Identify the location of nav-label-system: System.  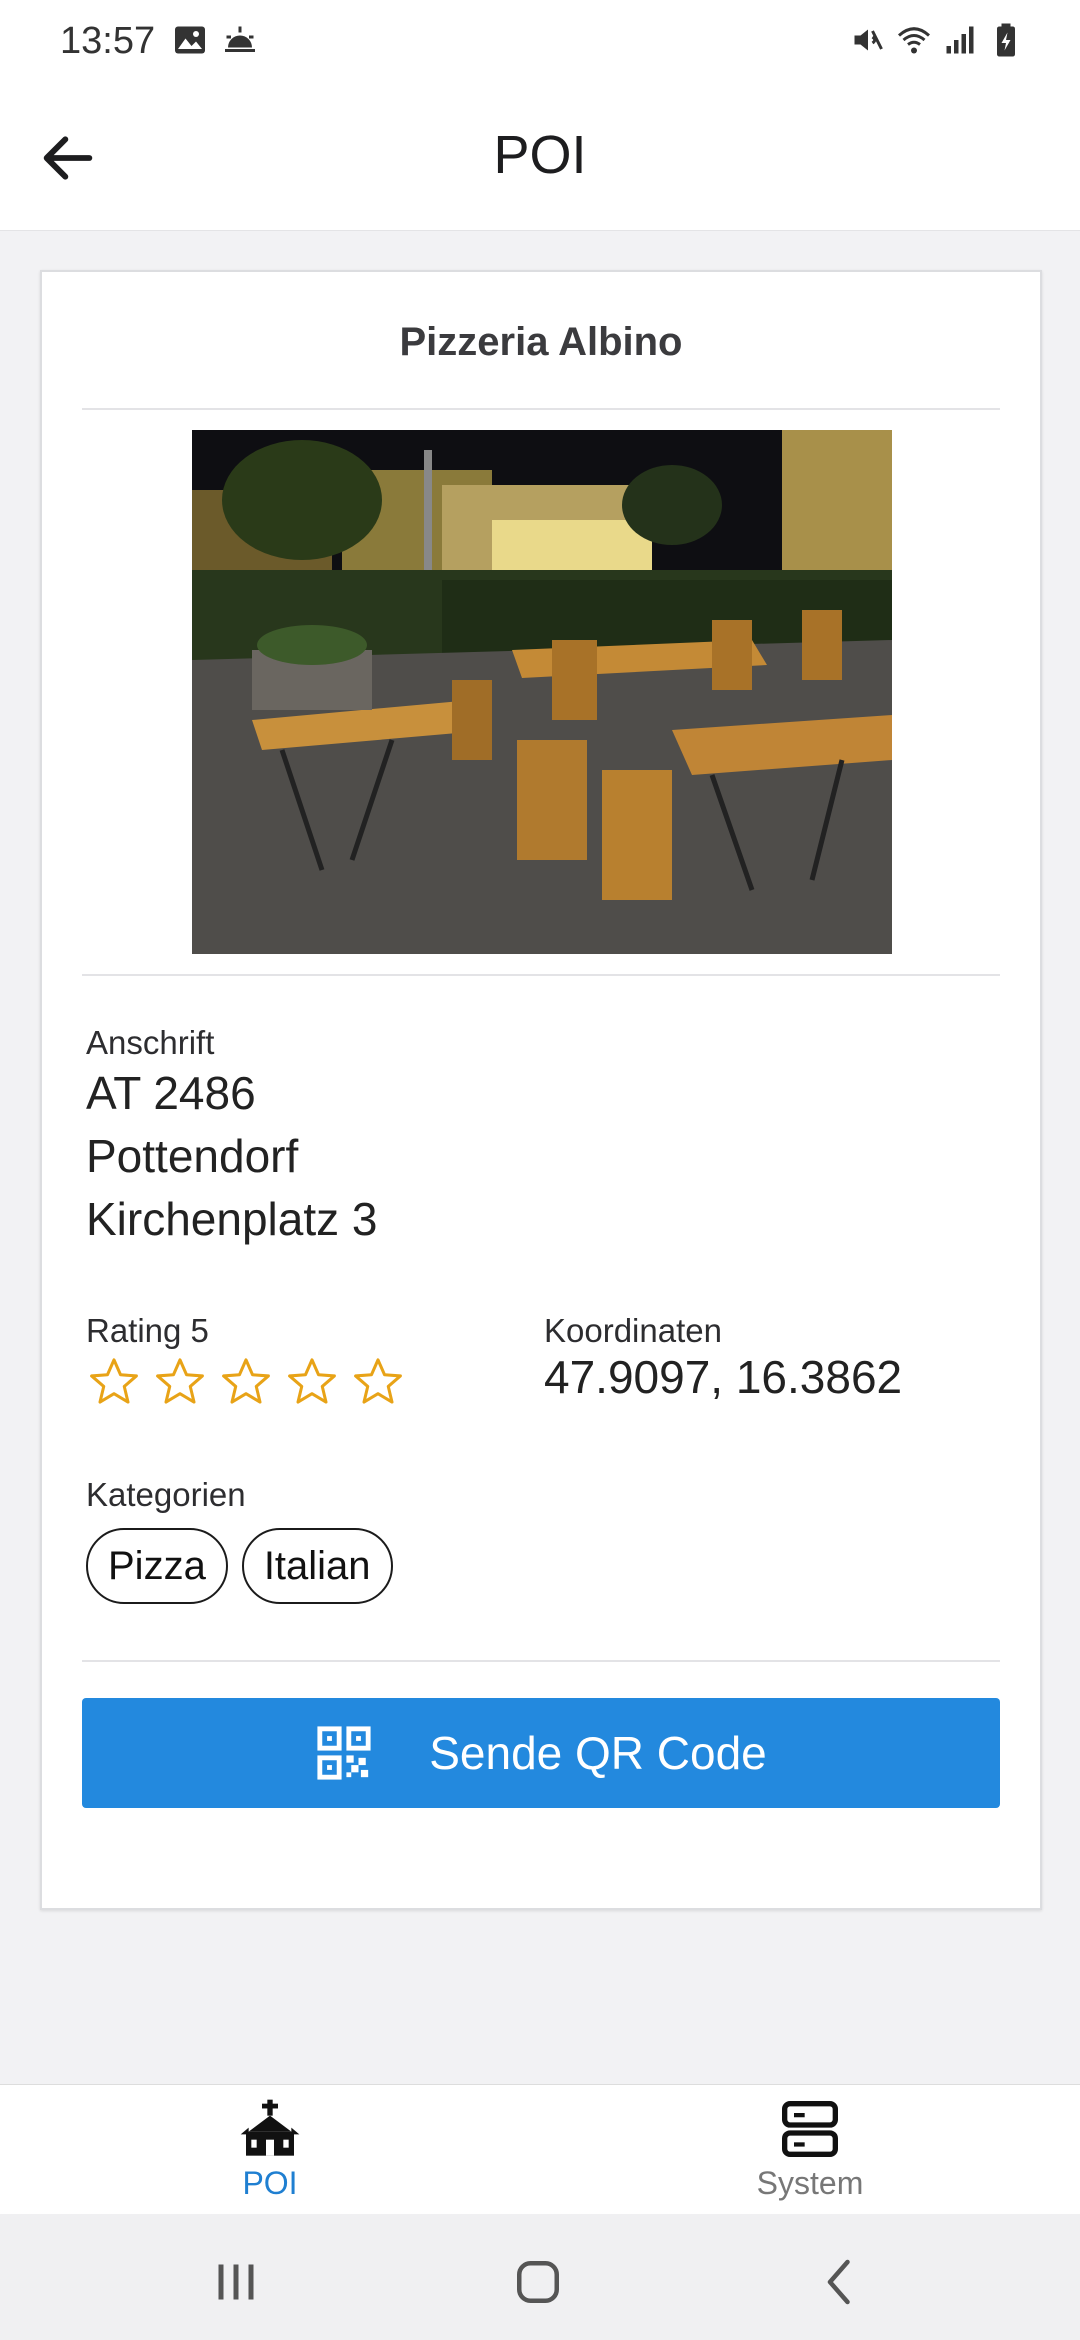
(810, 2183).